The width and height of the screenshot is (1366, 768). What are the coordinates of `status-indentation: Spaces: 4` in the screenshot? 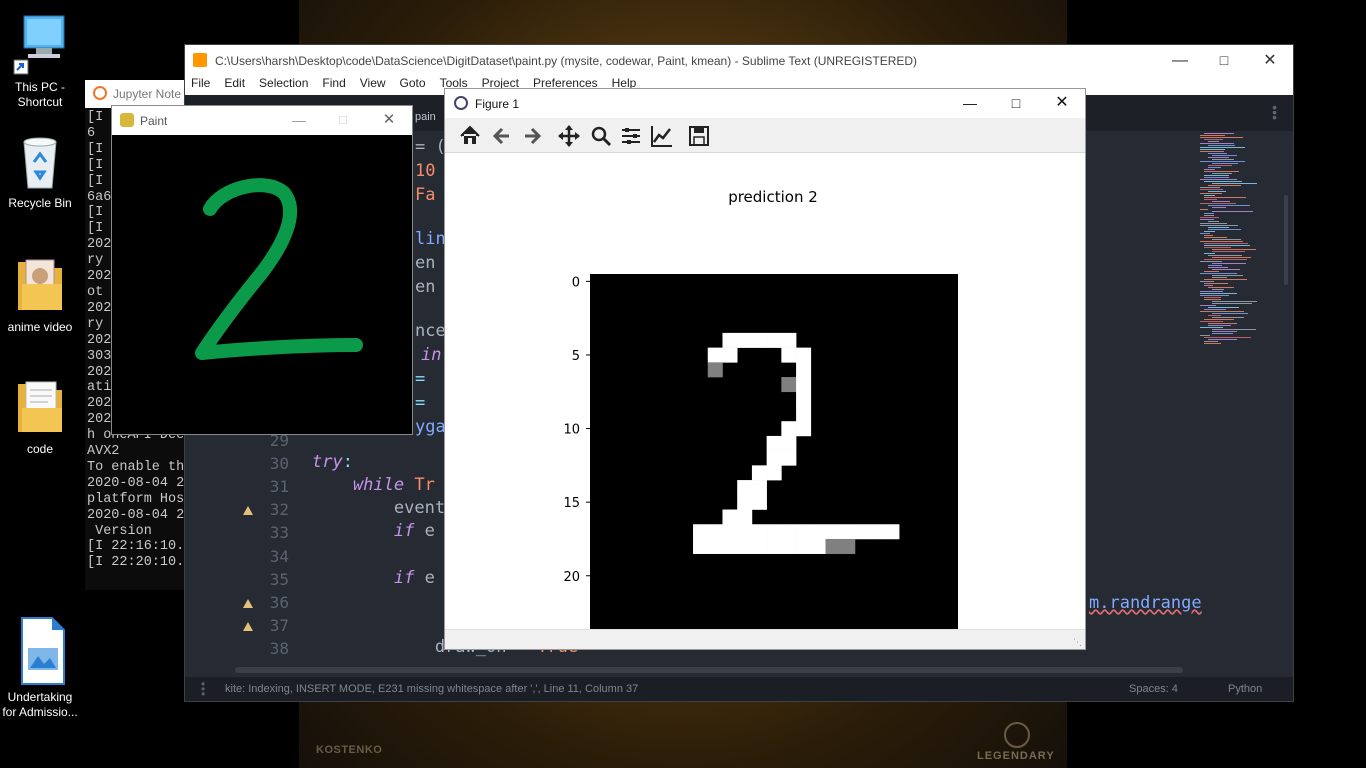 It's located at (1153, 689).